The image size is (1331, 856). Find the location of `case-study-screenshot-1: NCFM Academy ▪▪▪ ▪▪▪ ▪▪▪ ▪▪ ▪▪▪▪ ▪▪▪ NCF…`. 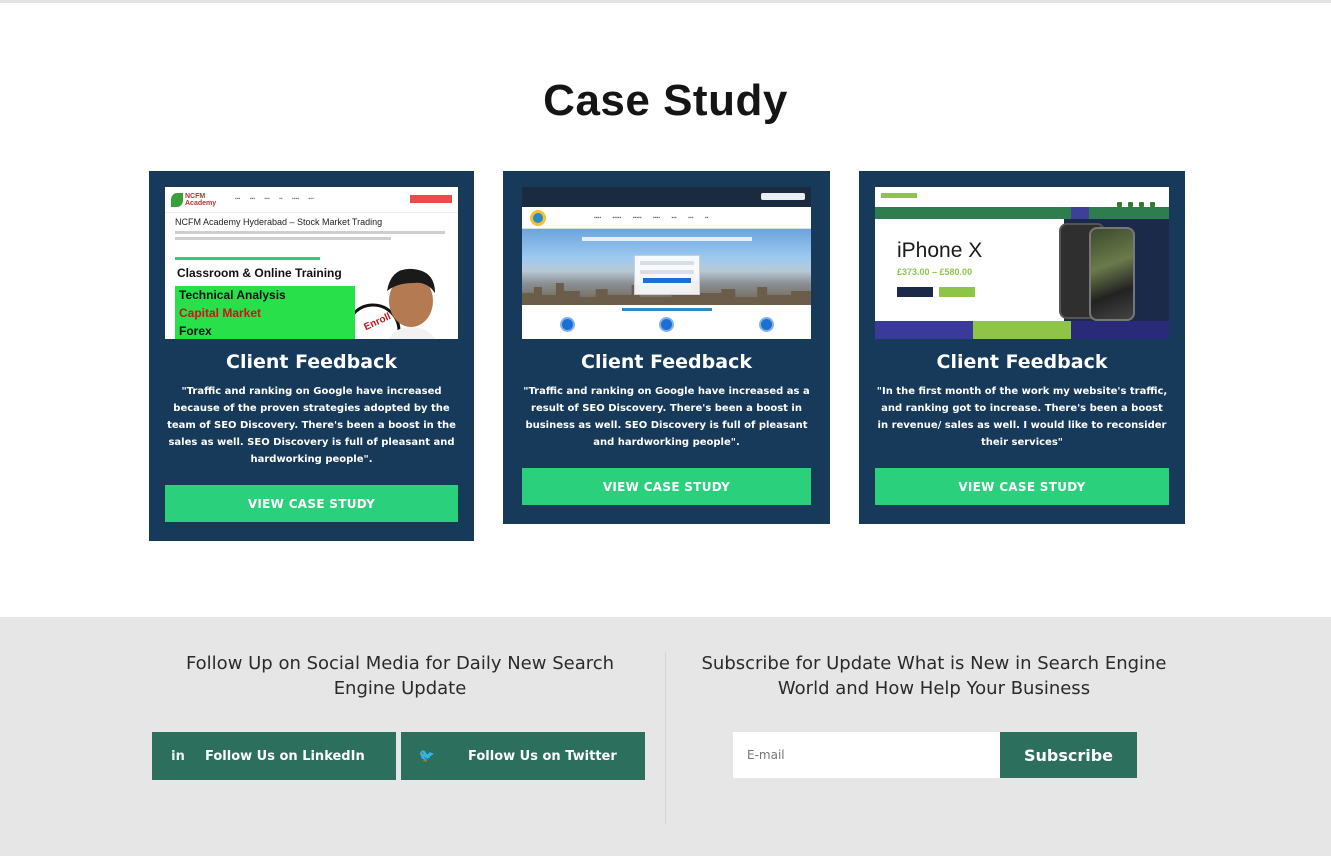

case-study-screenshot-1: NCFM Academy ▪▪▪ ▪▪▪ ▪▪▪ ▪▪ ▪▪▪▪ ▪▪▪ NCF… is located at coordinates (311, 263).